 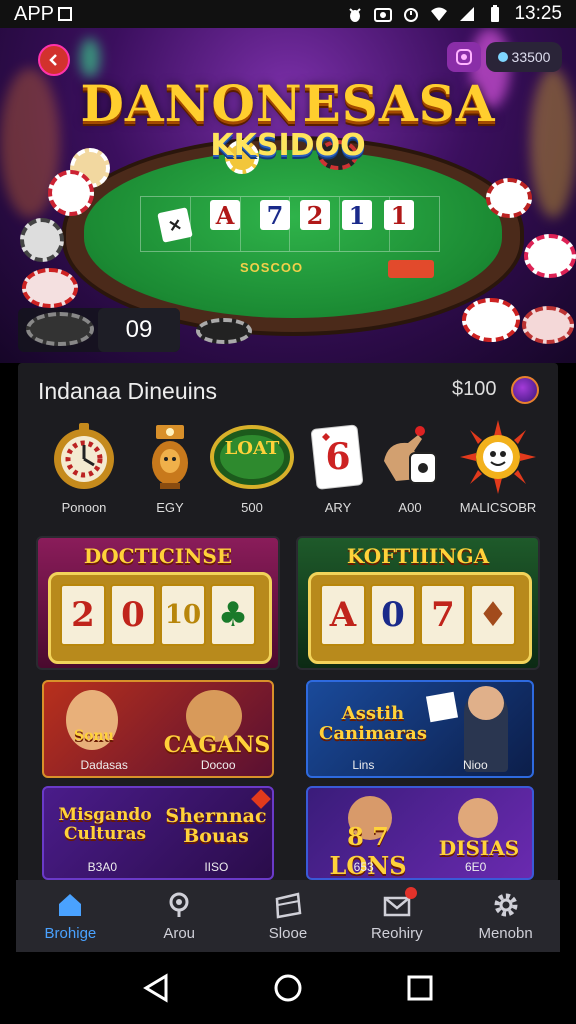 I want to click on roulette-clock-icon, so click(x=84, y=456).